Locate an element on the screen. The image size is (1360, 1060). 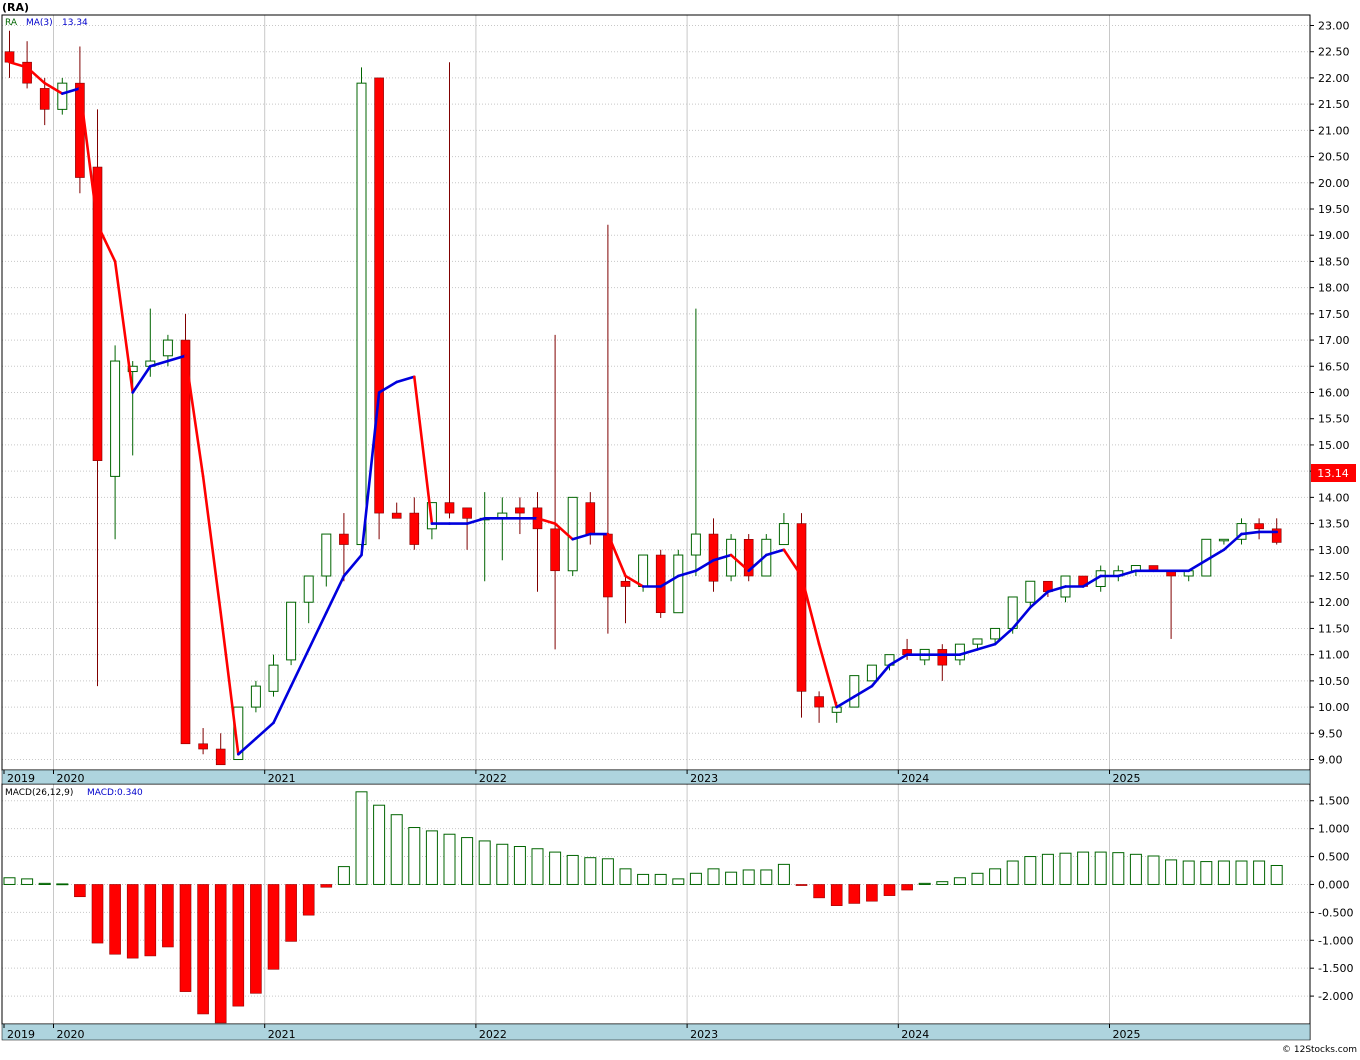
price-tick-label: 15.00 is located at coordinates (1334, 445).